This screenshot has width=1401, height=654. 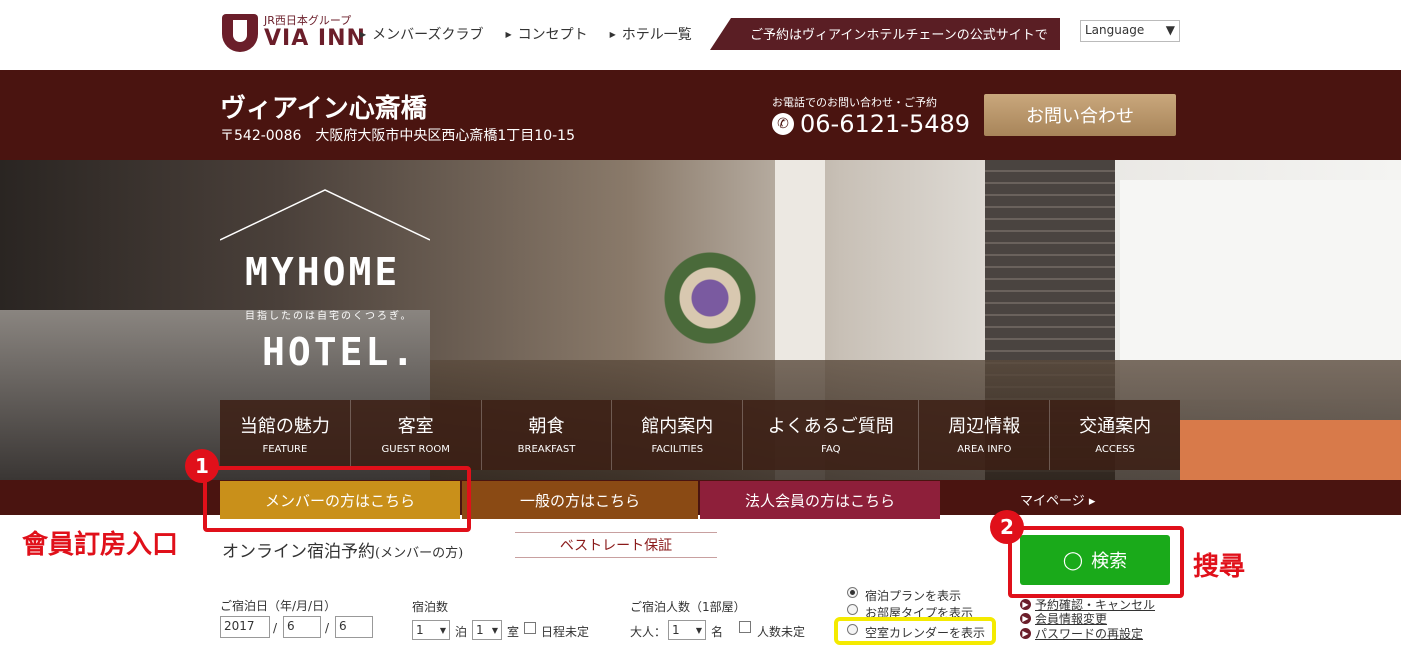 I want to click on hotel-address: 〒542-0086 大阪府大阪市中央区西心斎橋1丁目10-15, so click(x=397, y=136).